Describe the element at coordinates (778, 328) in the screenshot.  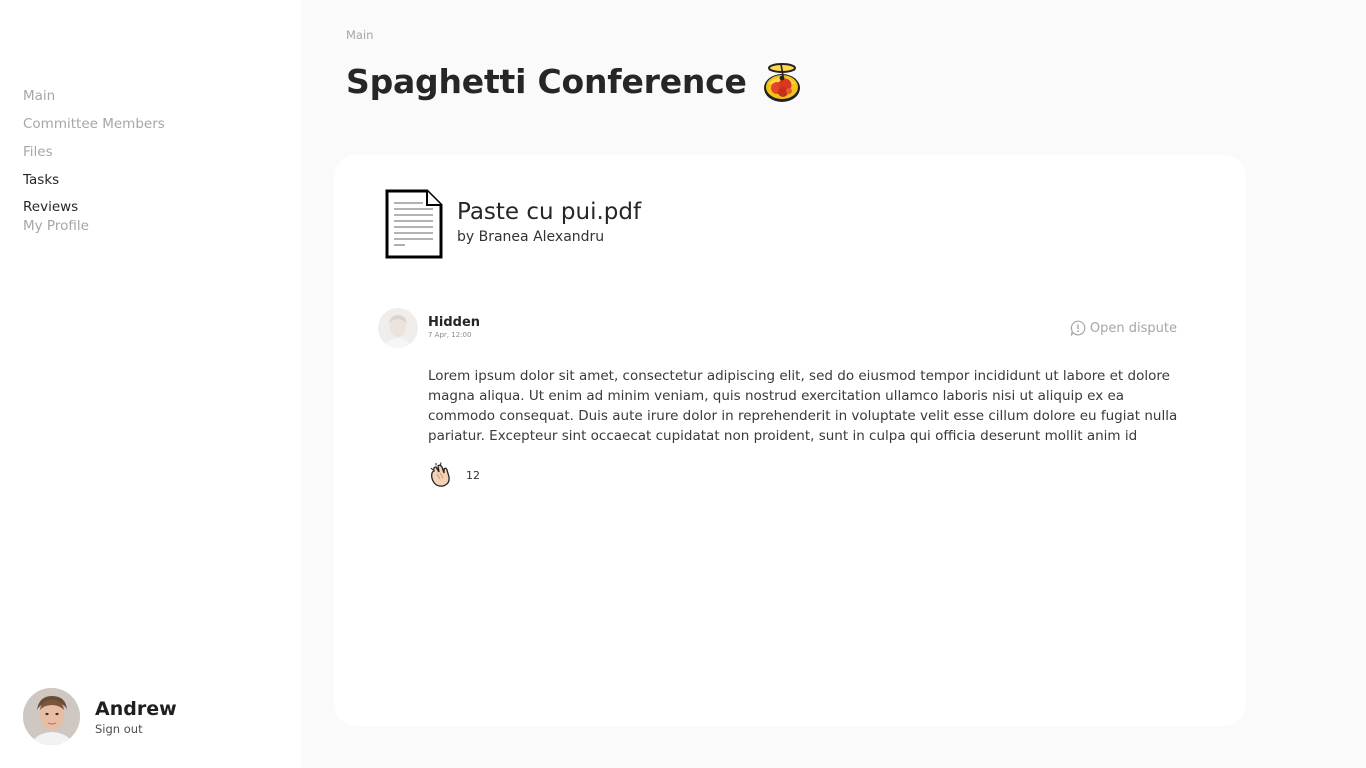
I see `review-header: Hidden 7 Apr, 12:00 Open dispute` at that location.